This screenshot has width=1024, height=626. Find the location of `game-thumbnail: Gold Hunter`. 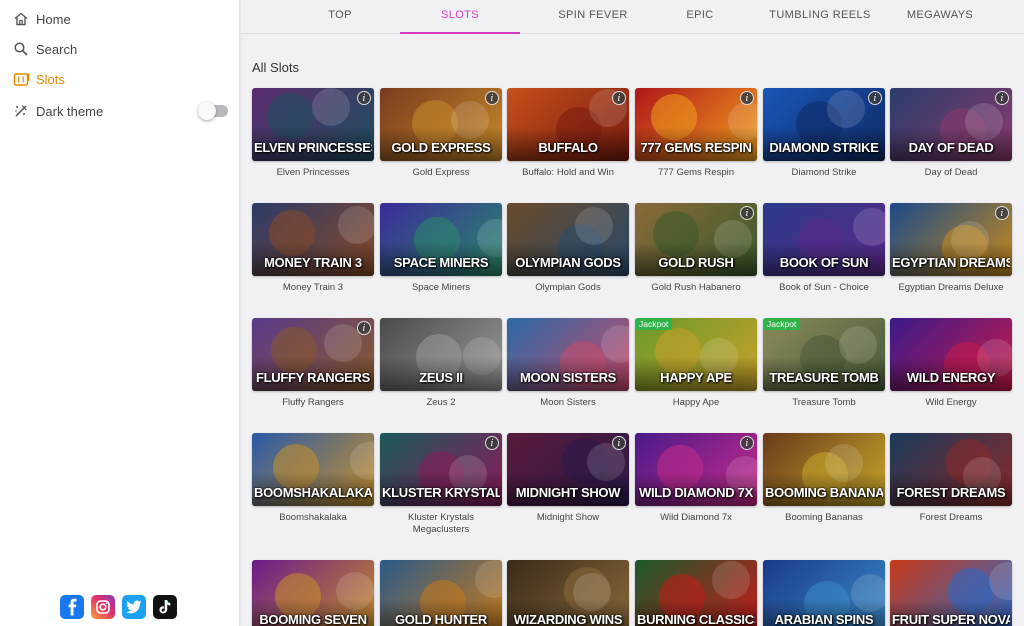

game-thumbnail: Gold Hunter is located at coordinates (441, 593).